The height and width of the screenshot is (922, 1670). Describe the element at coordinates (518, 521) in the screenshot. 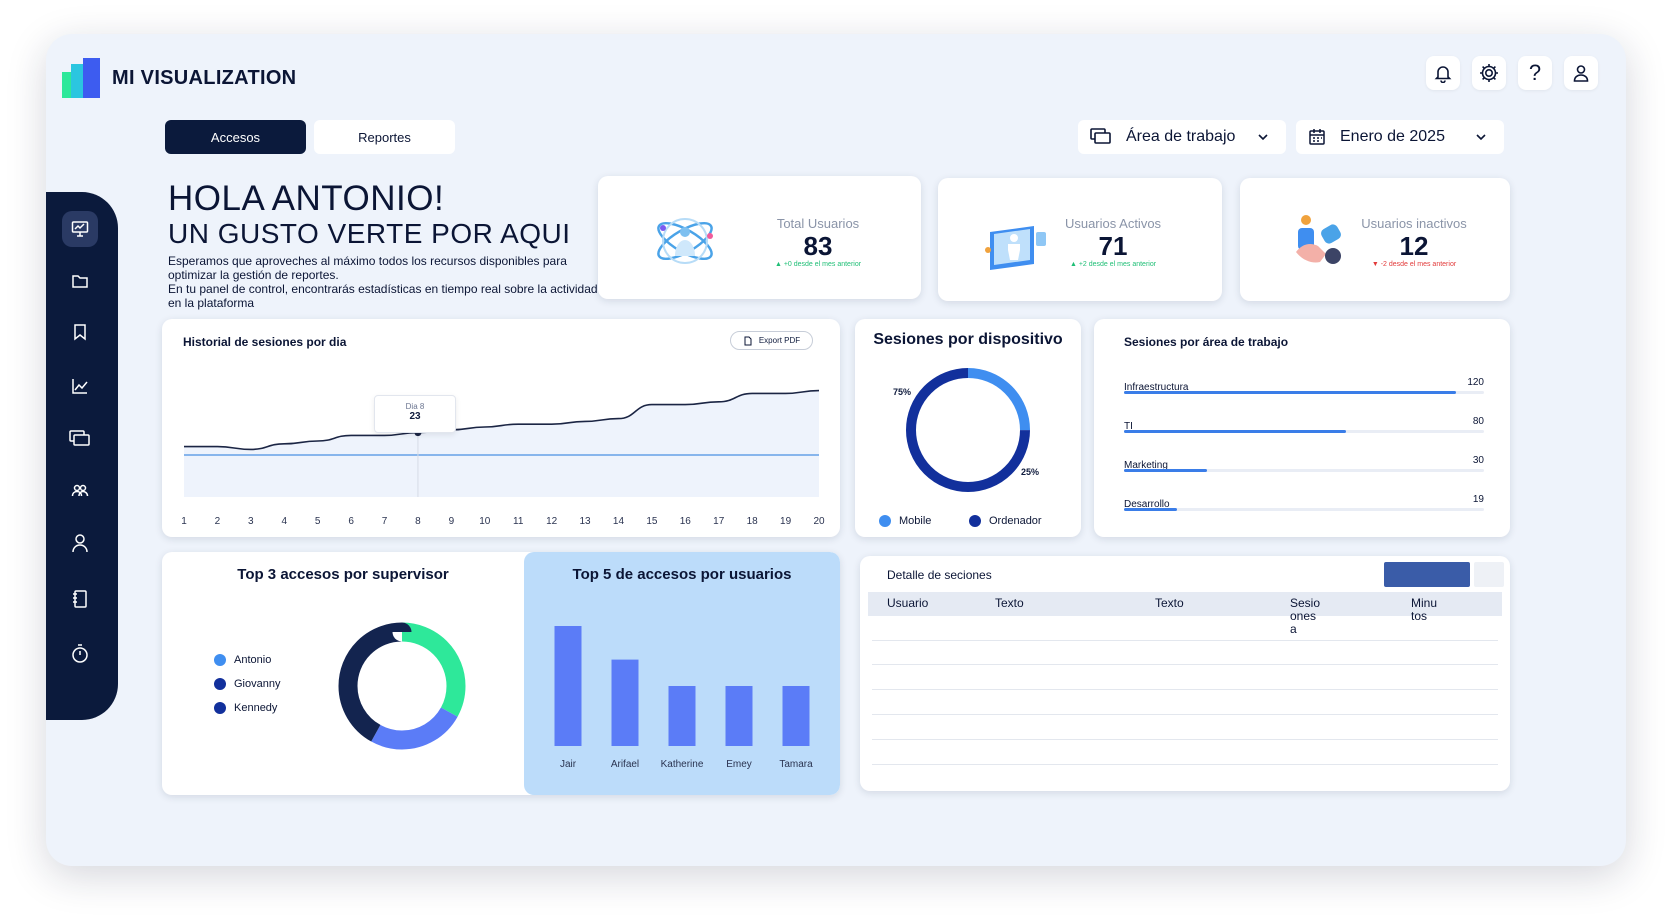

I see `x-tick-label: 11` at that location.